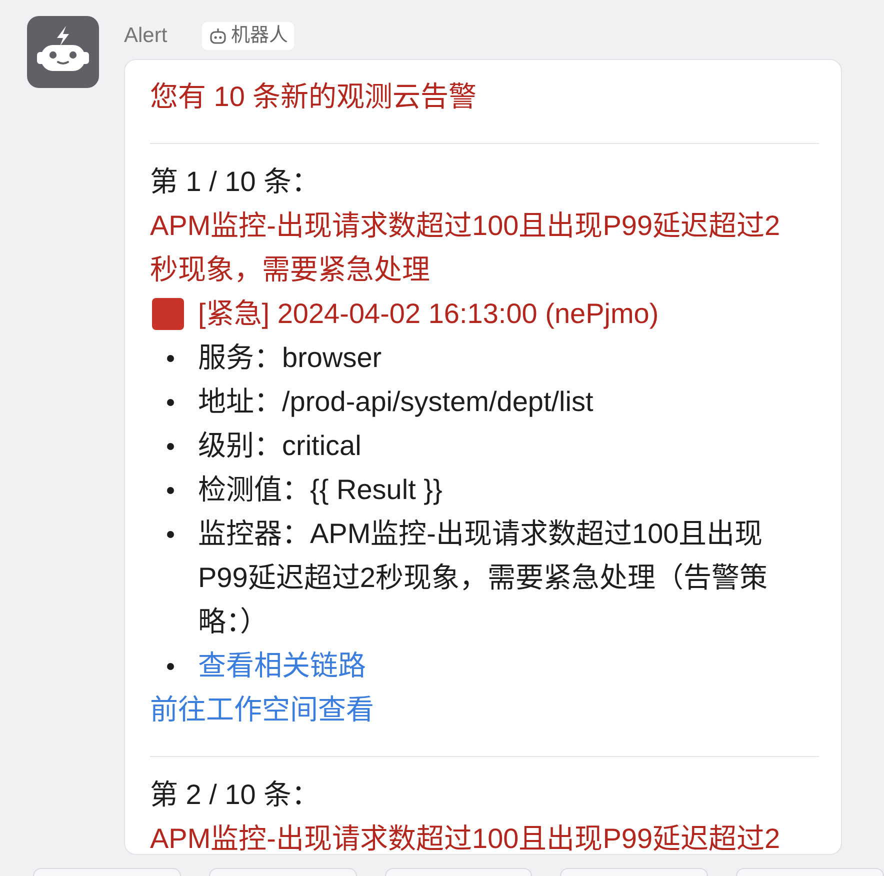 The height and width of the screenshot is (876, 884). What do you see at coordinates (280, 446) in the screenshot?
I see `detail-text: 级别：critical` at bounding box center [280, 446].